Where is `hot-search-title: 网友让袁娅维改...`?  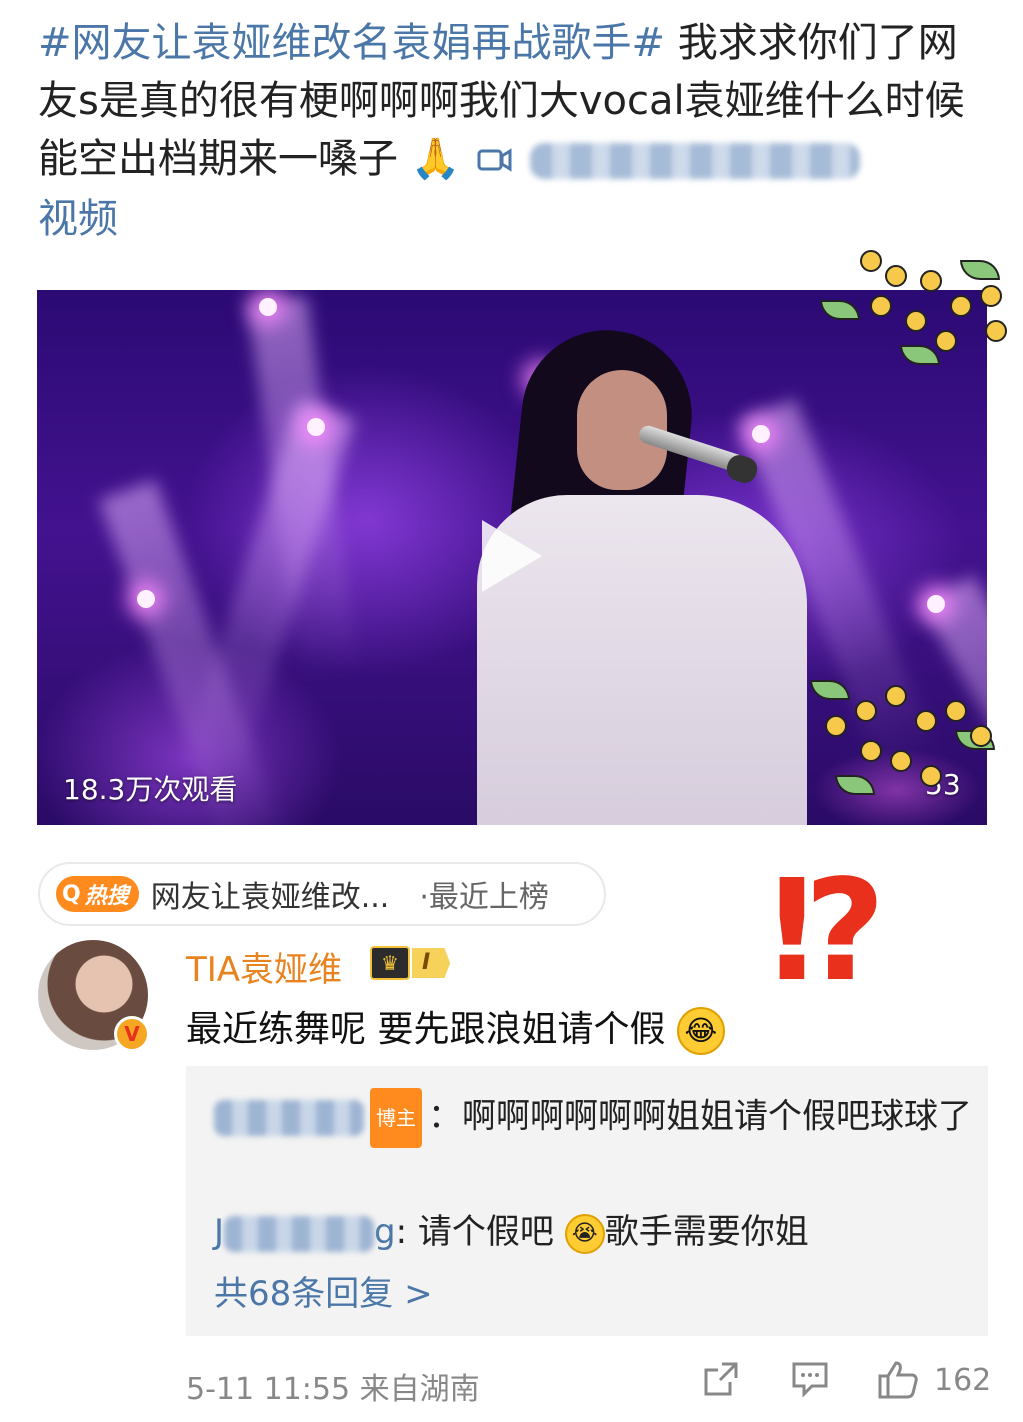
hot-search-title: 网友让袁娅维改... is located at coordinates (270, 897).